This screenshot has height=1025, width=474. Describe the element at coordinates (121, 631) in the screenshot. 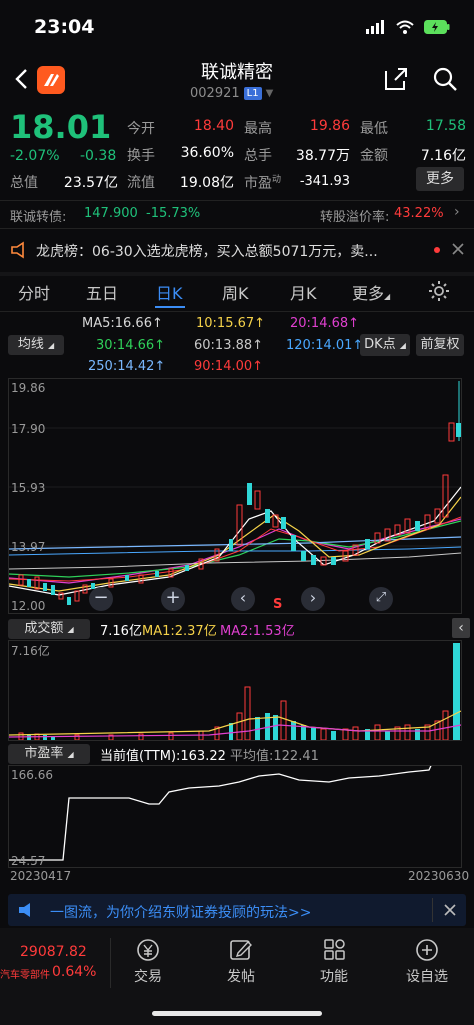

I see `volume-current: 7.16亿` at that location.